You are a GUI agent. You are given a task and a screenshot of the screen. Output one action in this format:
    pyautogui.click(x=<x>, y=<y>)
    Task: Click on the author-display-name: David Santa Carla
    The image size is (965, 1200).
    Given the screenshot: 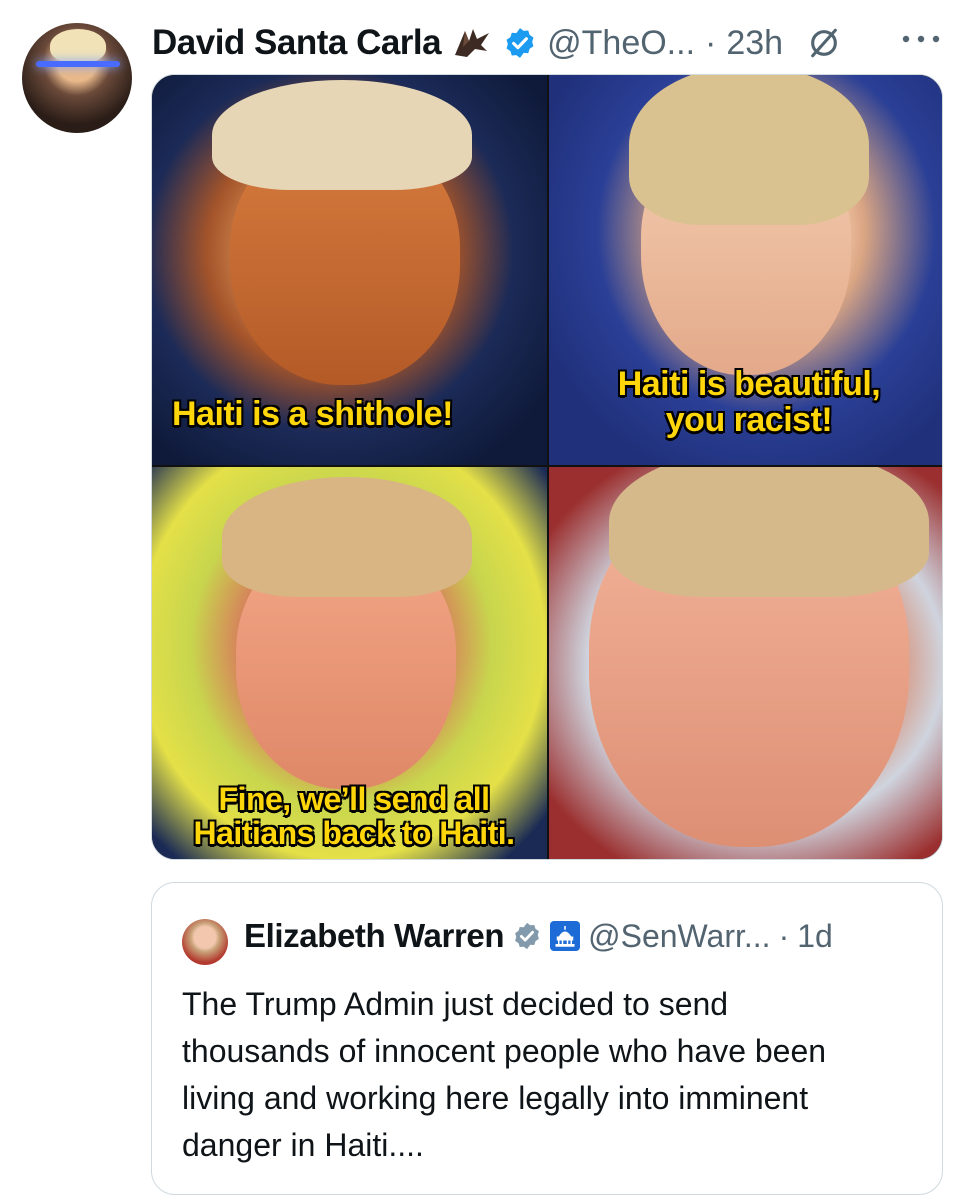 What is the action you would take?
    pyautogui.click(x=297, y=43)
    